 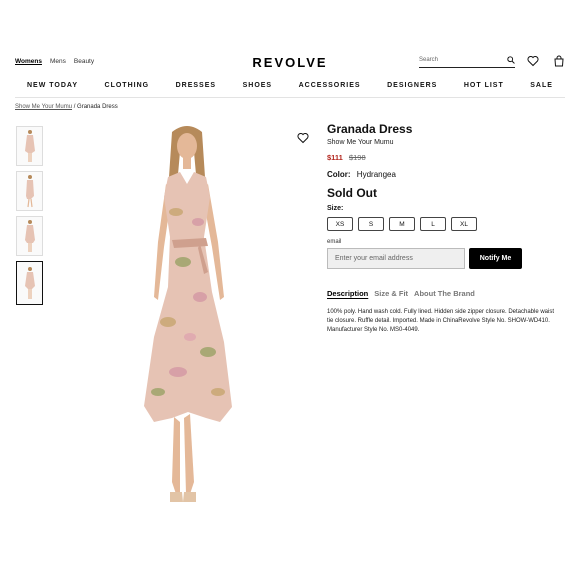 What do you see at coordinates (412, 85) in the screenshot?
I see `nav-designers: DESIGNERS` at bounding box center [412, 85].